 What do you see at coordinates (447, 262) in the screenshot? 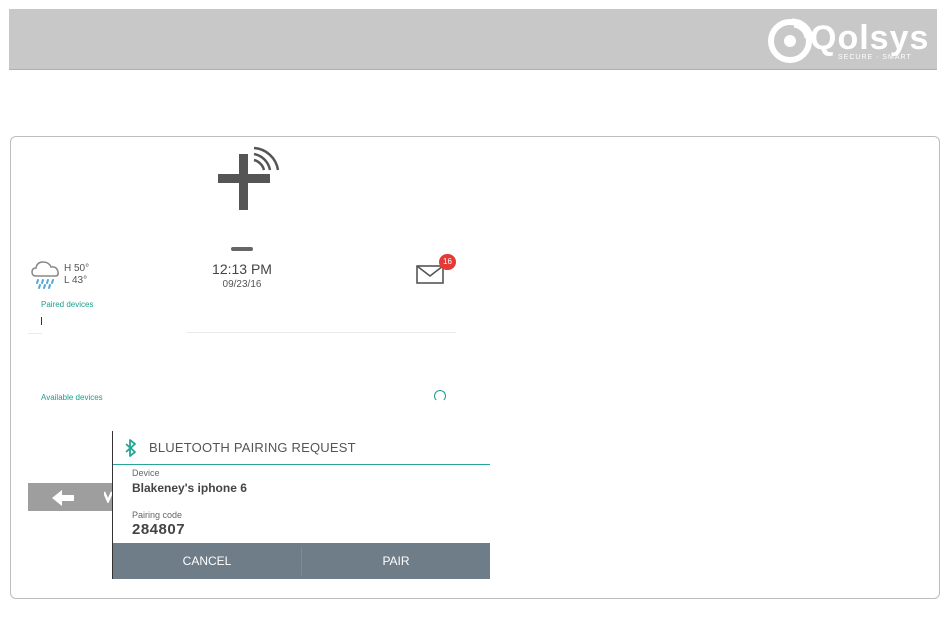
I see `message-count-badge: 16` at bounding box center [447, 262].